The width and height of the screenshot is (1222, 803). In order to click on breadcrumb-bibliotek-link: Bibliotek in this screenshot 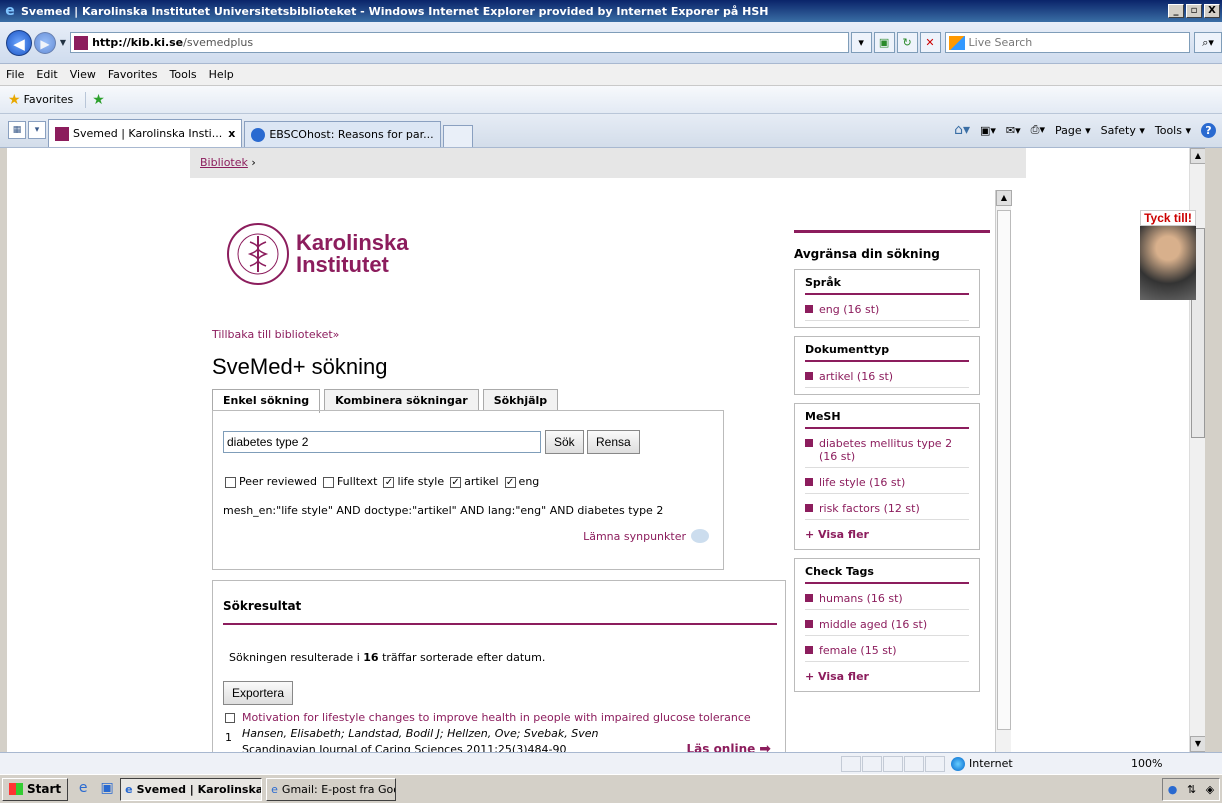, I will do `click(224, 162)`.